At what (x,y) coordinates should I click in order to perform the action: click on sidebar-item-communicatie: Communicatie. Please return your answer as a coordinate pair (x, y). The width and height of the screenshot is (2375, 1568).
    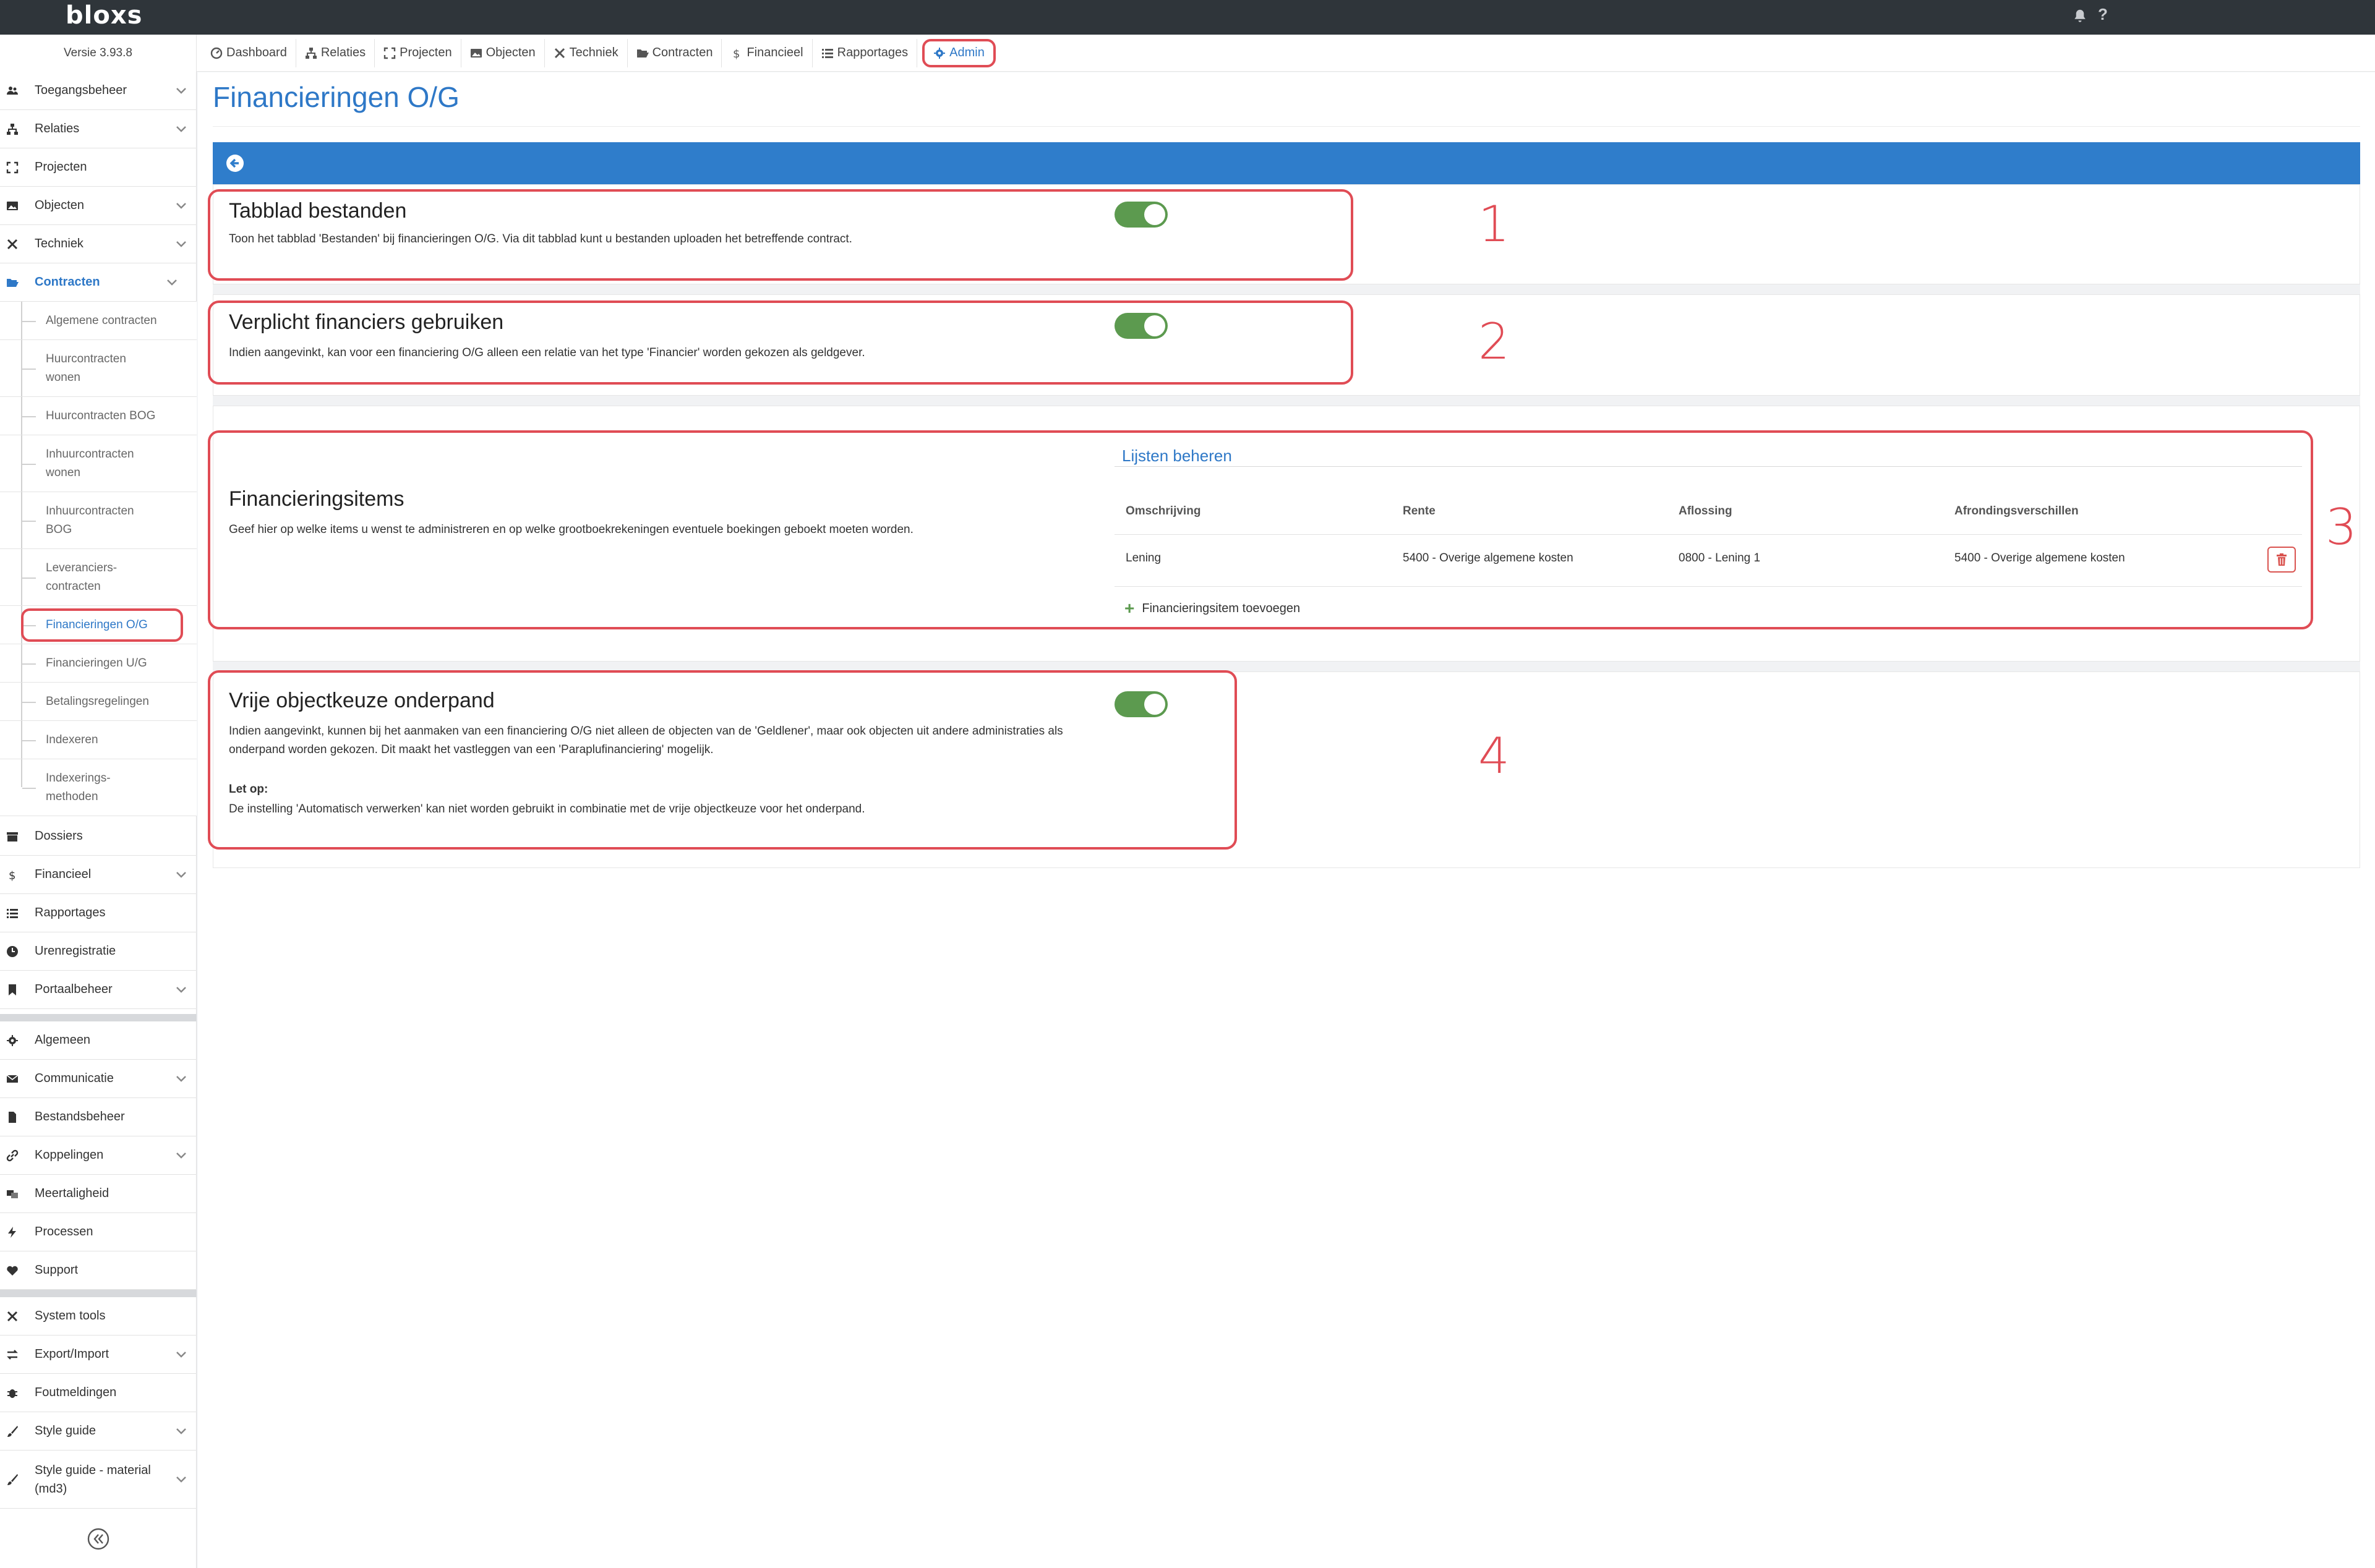
    Looking at the image, I should click on (98, 1079).